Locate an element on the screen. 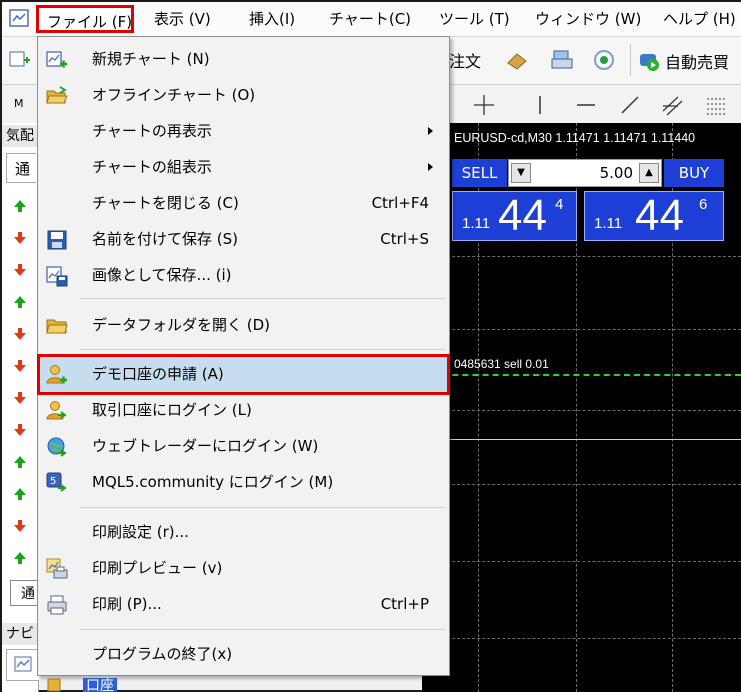 The width and height of the screenshot is (741, 692). webtrader-icon is located at coordinates (57, 447).